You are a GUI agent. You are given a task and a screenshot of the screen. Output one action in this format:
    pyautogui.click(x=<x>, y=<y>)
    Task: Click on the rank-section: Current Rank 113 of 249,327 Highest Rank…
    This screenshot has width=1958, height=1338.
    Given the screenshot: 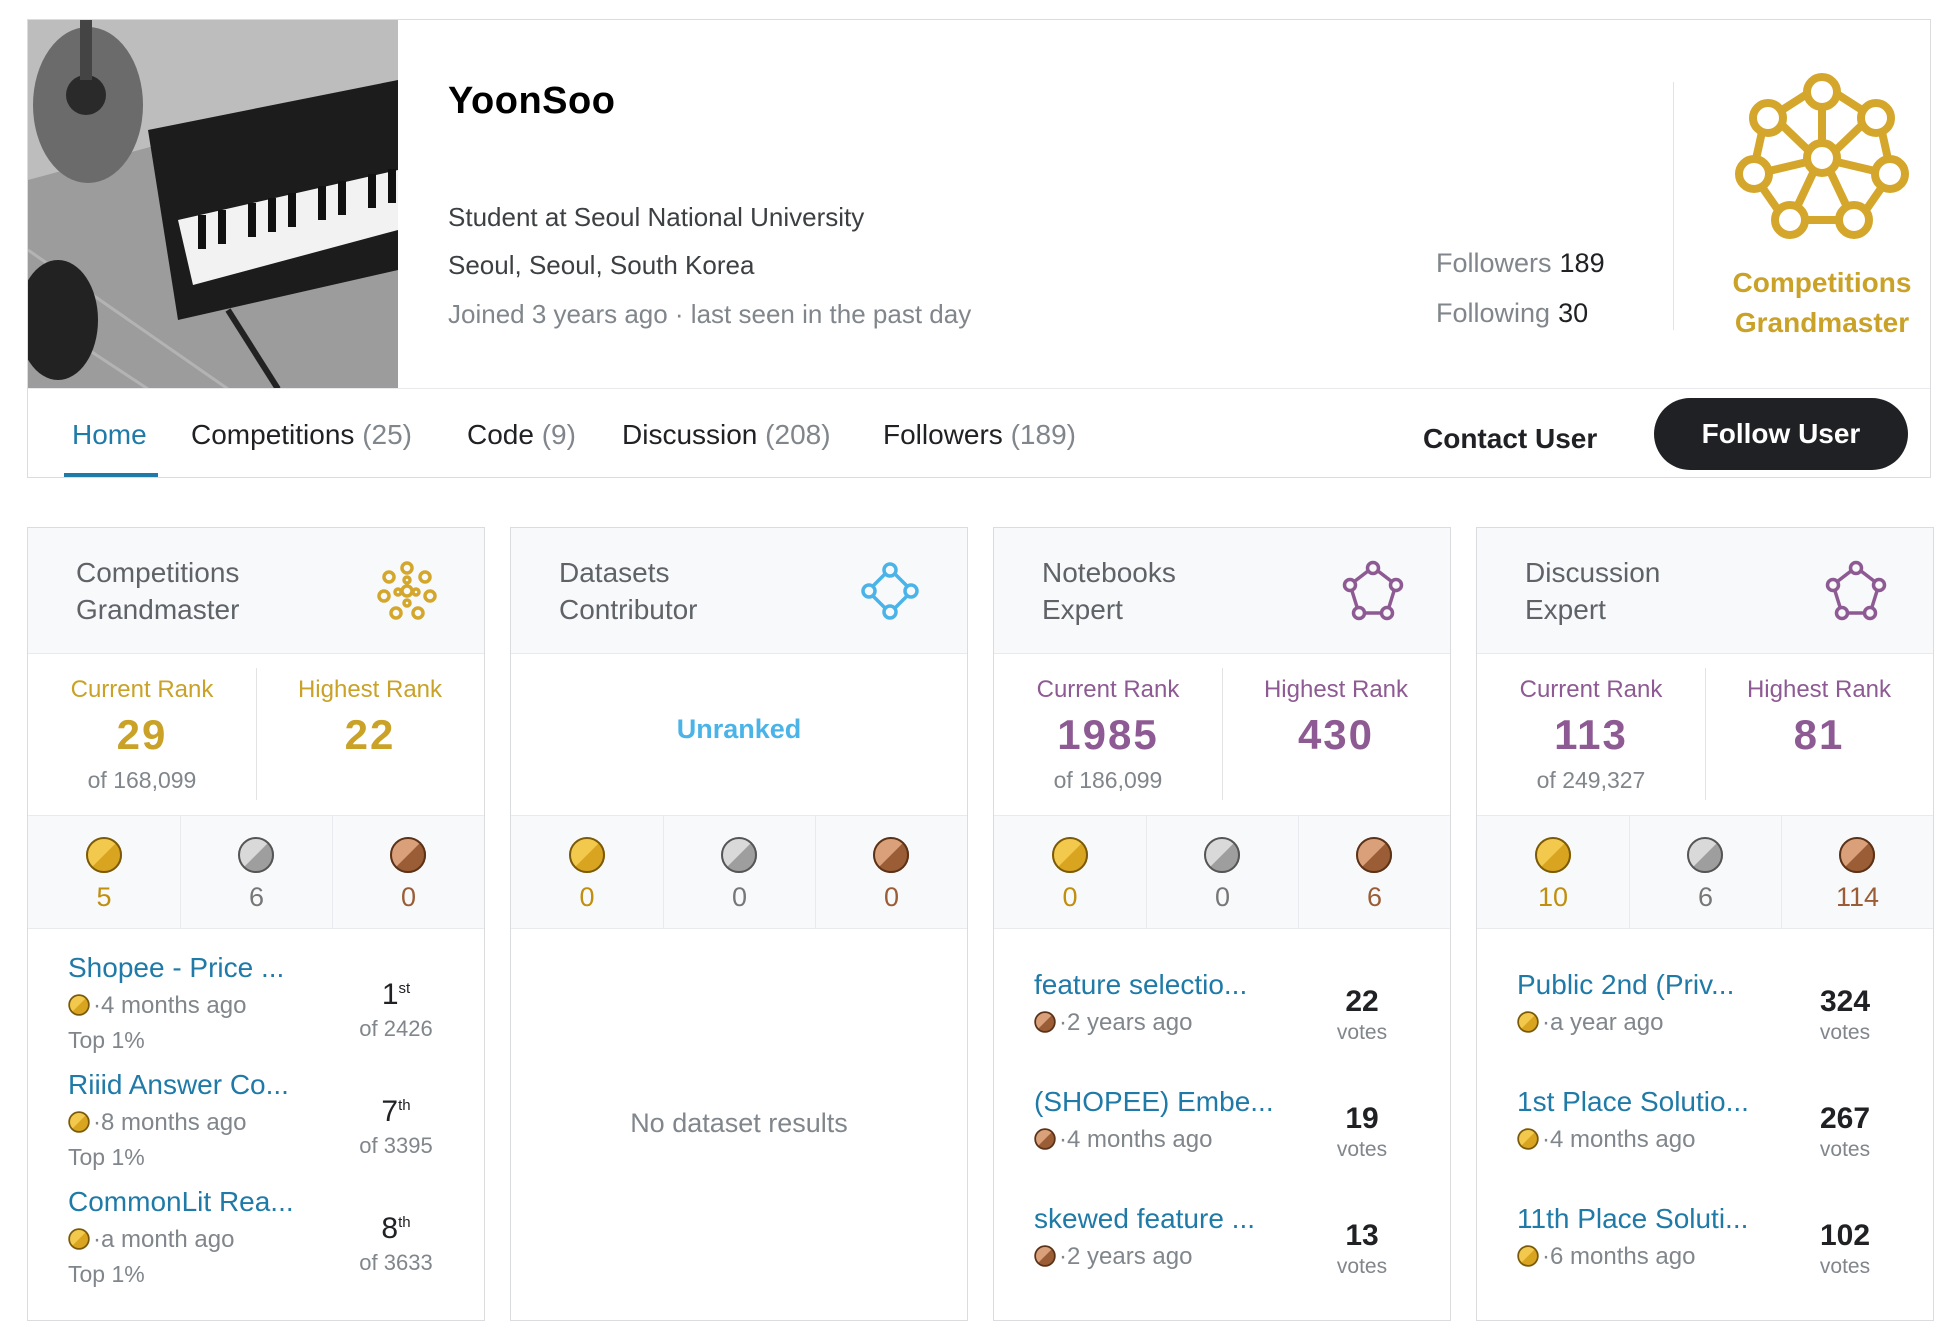 What is the action you would take?
    pyautogui.click(x=1705, y=735)
    